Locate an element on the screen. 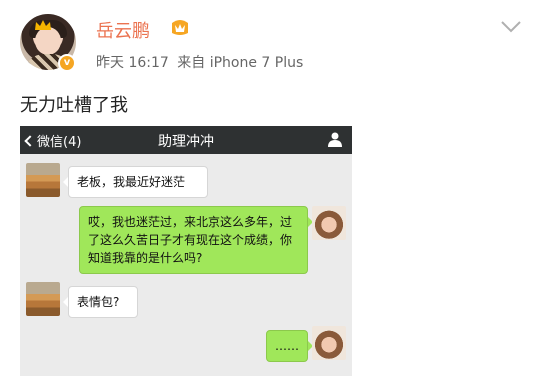 This screenshot has width=540, height=384. post-meta: 昨天 16:17 来自 iPhone 7 Plus is located at coordinates (201, 62).